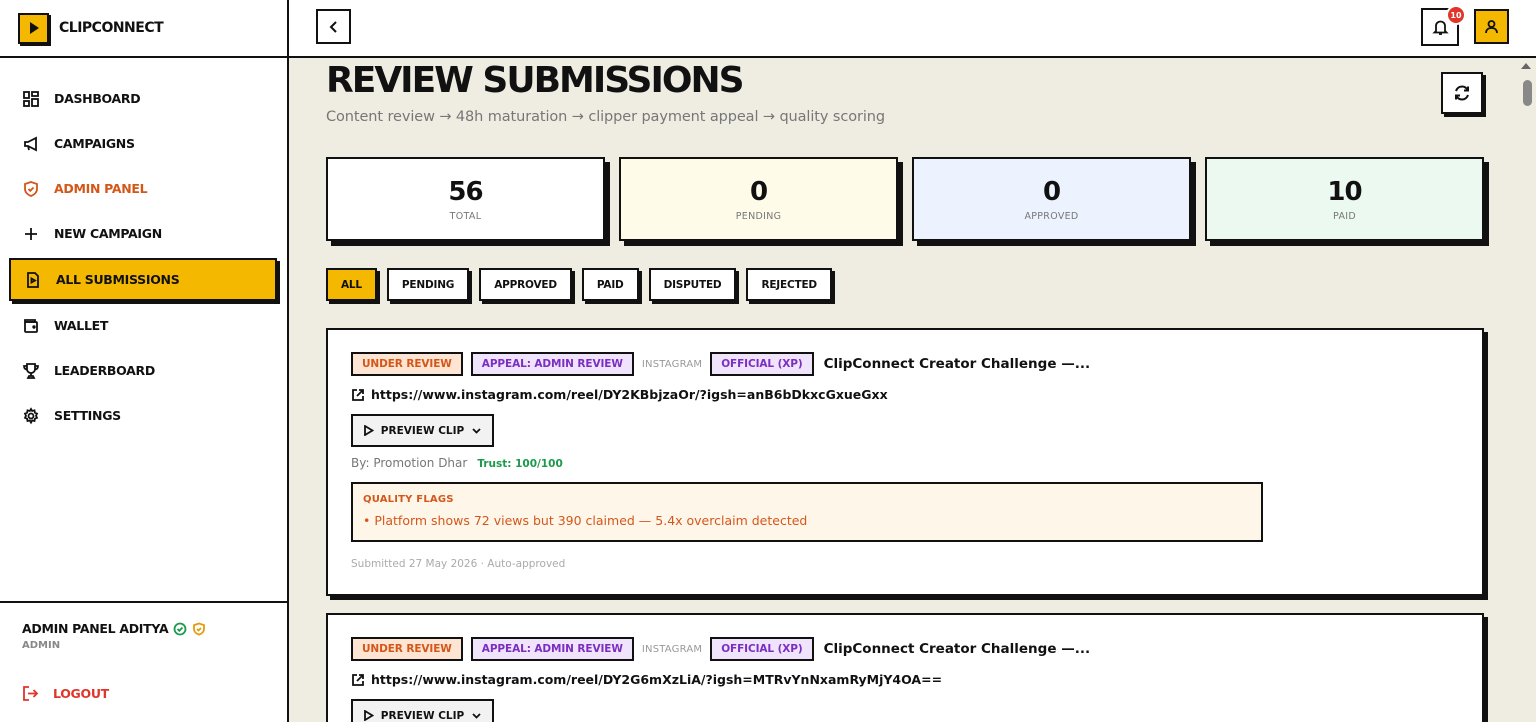 This screenshot has height=722, width=1536. I want to click on stat-value: 56, so click(465, 191).